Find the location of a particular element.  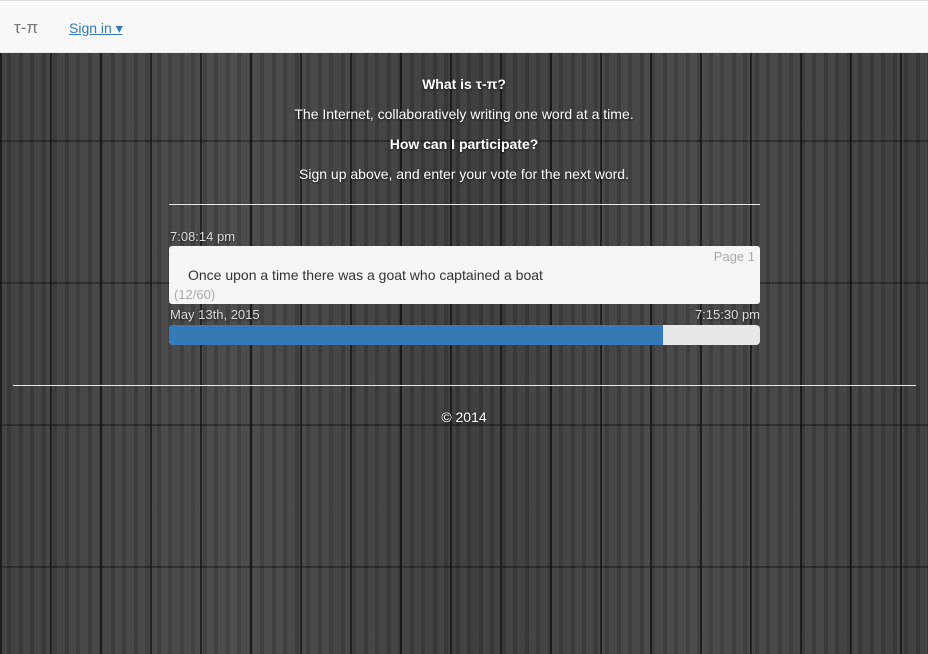

how-participate-heading: How can I participate? is located at coordinates (464, 144).